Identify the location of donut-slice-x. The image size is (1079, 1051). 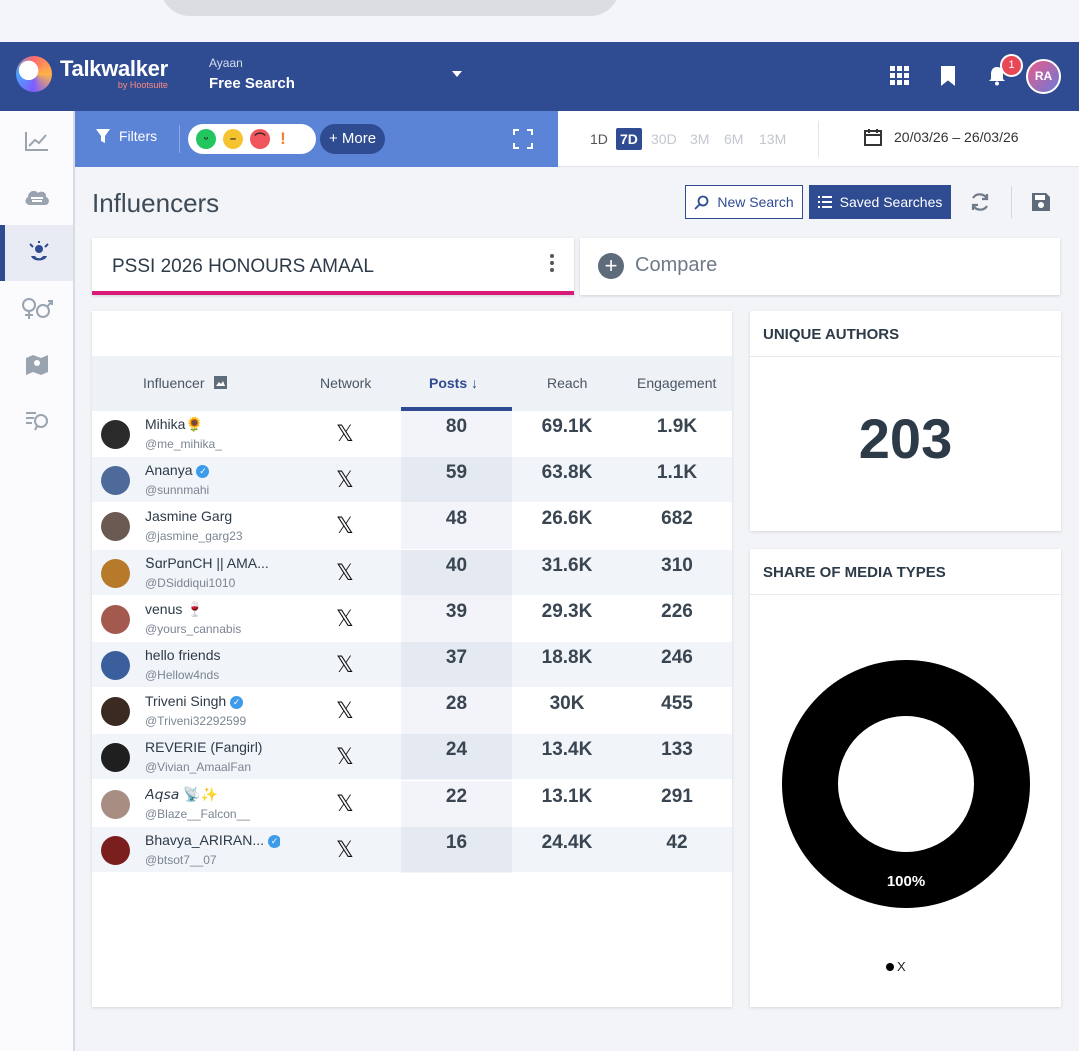
(906, 784).